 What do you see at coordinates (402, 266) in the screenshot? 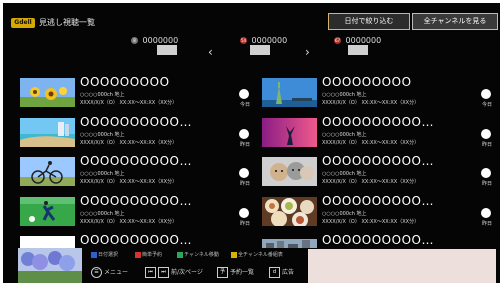
I see `ad-box` at bounding box center [402, 266].